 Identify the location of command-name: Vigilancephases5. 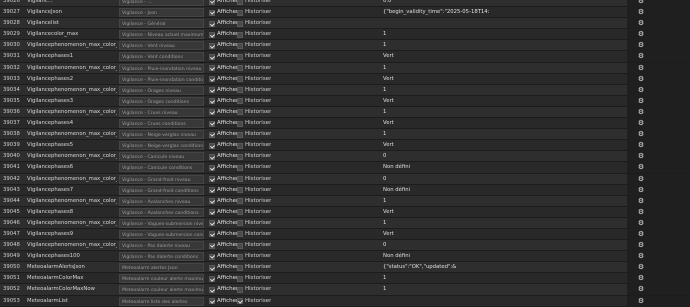
(72, 145).